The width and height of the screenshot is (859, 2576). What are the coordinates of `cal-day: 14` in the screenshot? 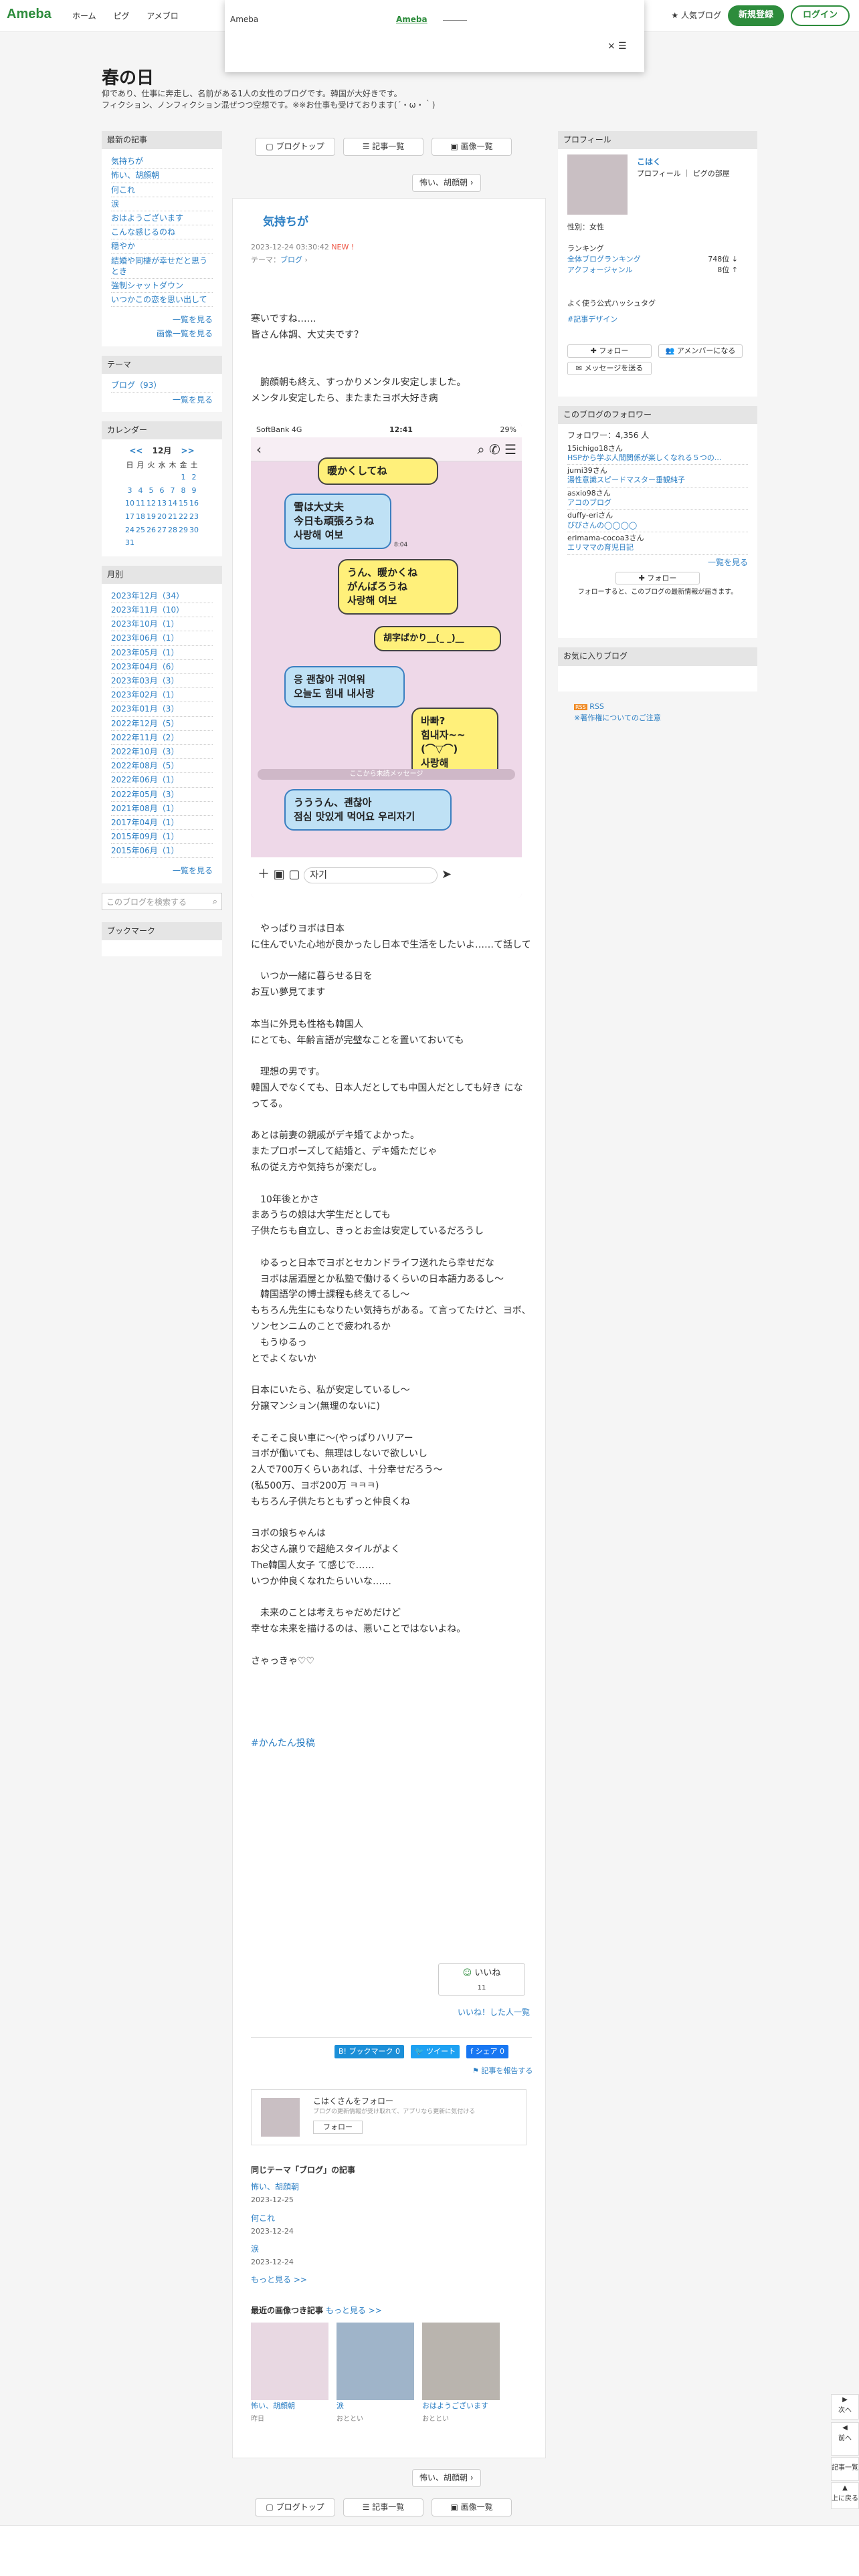 It's located at (172, 504).